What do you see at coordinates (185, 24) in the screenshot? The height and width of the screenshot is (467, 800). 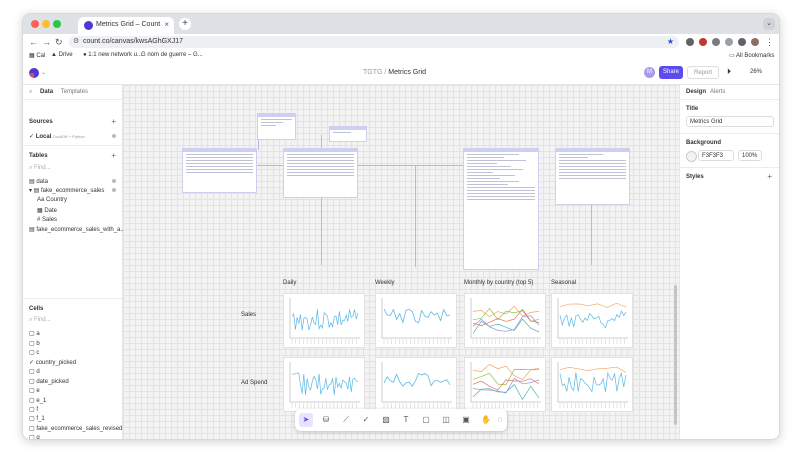 I see `new-tab-button: +` at bounding box center [185, 24].